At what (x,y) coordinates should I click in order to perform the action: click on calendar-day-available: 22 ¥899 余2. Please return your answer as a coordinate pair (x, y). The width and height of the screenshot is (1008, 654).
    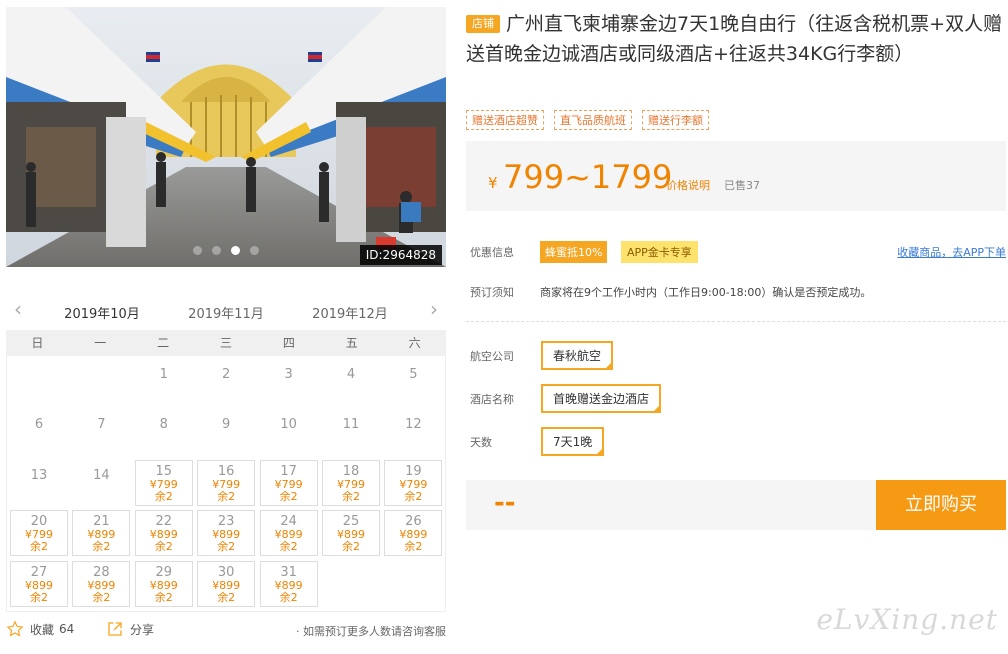
    Looking at the image, I should click on (163, 533).